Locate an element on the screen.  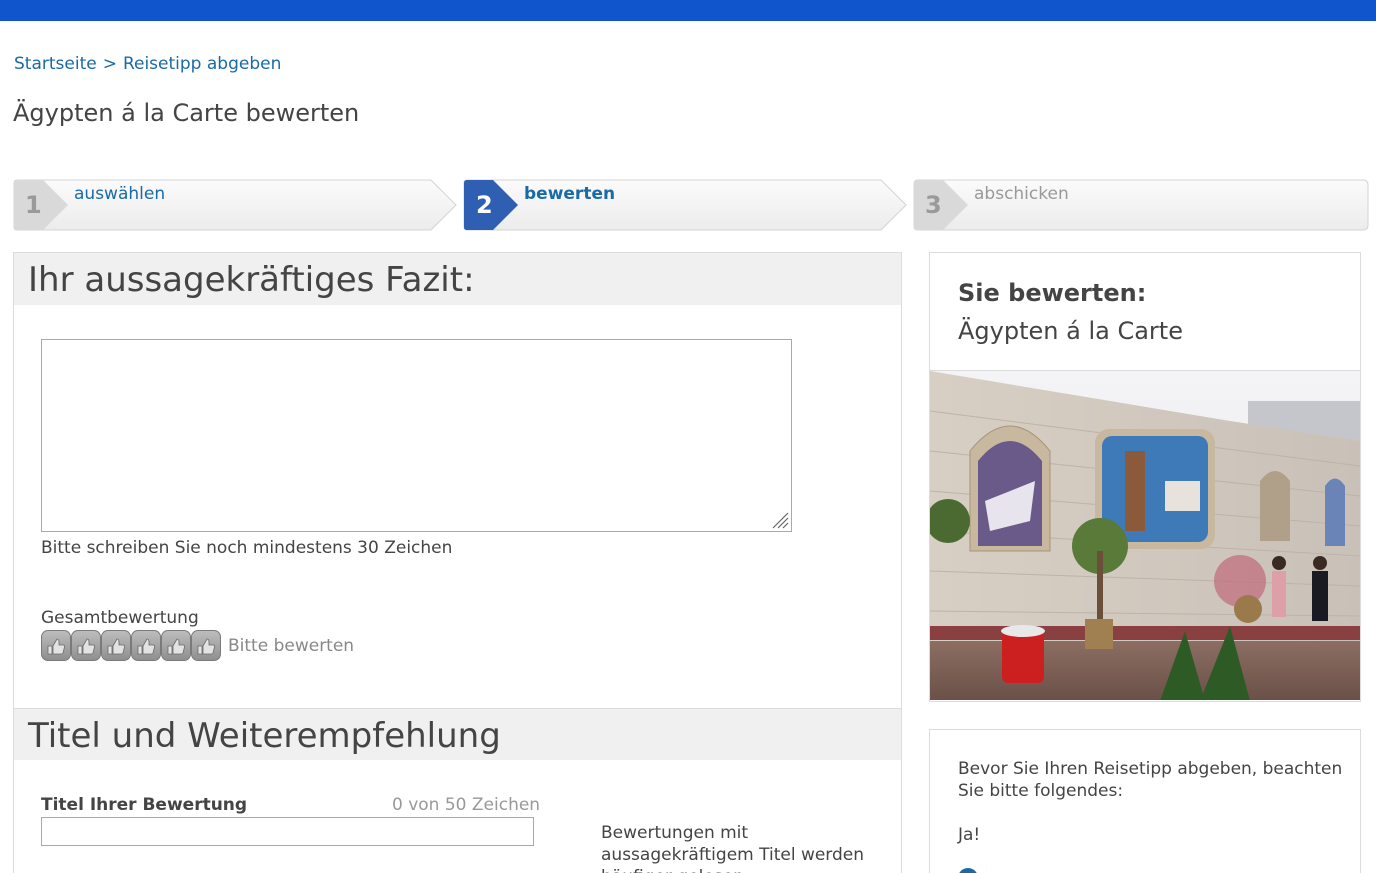
rated-item-heading: Sie bewerten: is located at coordinates (1052, 293).